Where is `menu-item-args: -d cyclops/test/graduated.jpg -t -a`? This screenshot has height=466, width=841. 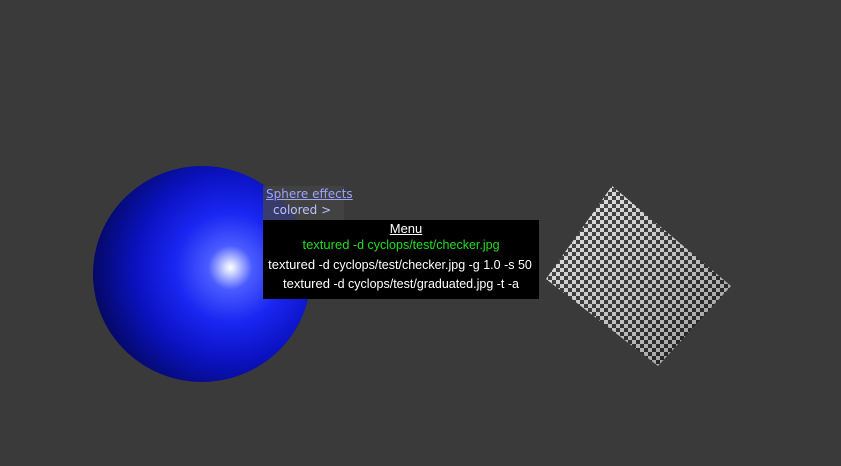 menu-item-args: -d cyclops/test/graduated.jpg -t -a is located at coordinates (426, 284).